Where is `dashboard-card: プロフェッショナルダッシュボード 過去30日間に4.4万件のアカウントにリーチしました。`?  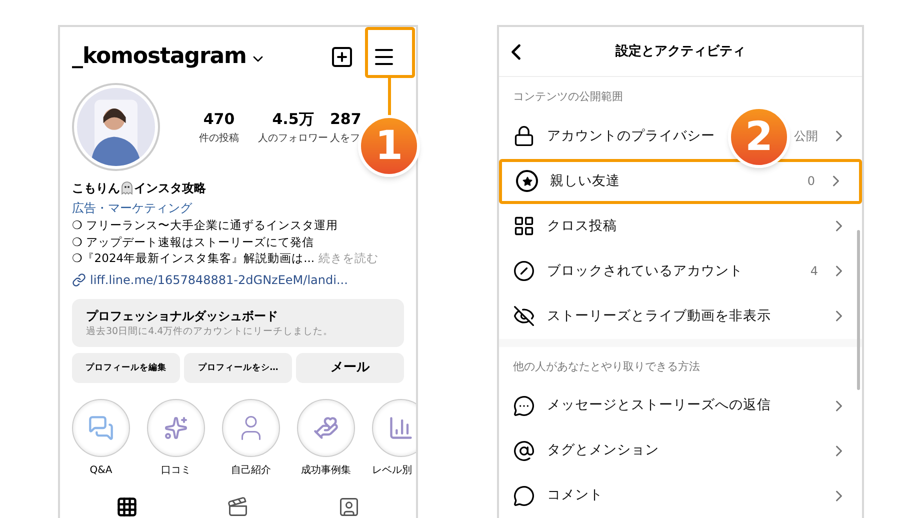 dashboard-card: プロフェッショナルダッシュボード 過去30日間に4.4万件のアカウントにリーチしました。 is located at coordinates (238, 322).